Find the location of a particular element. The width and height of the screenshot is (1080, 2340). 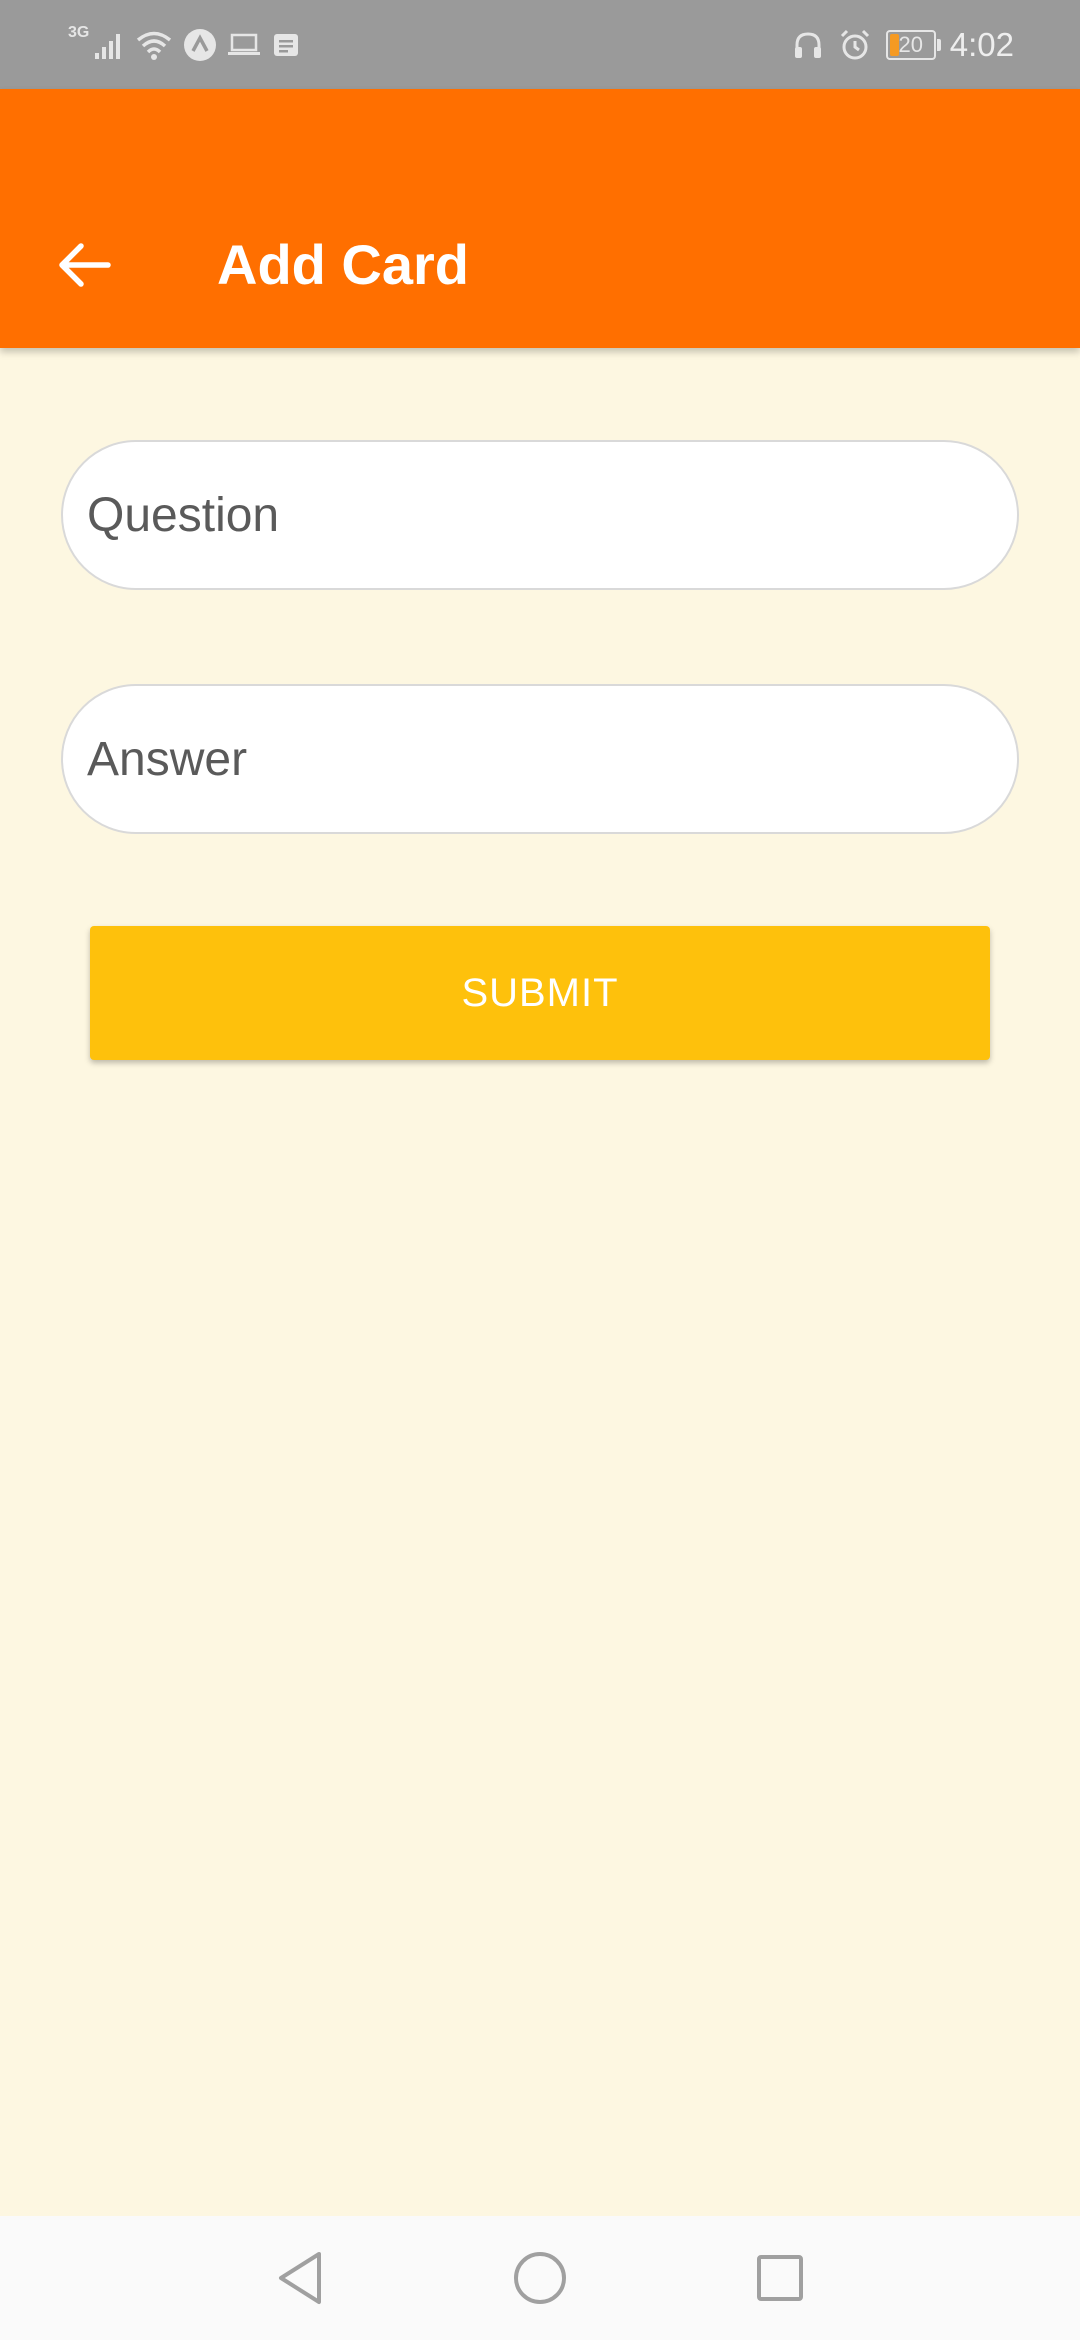

recents-square-icon is located at coordinates (780, 2278).